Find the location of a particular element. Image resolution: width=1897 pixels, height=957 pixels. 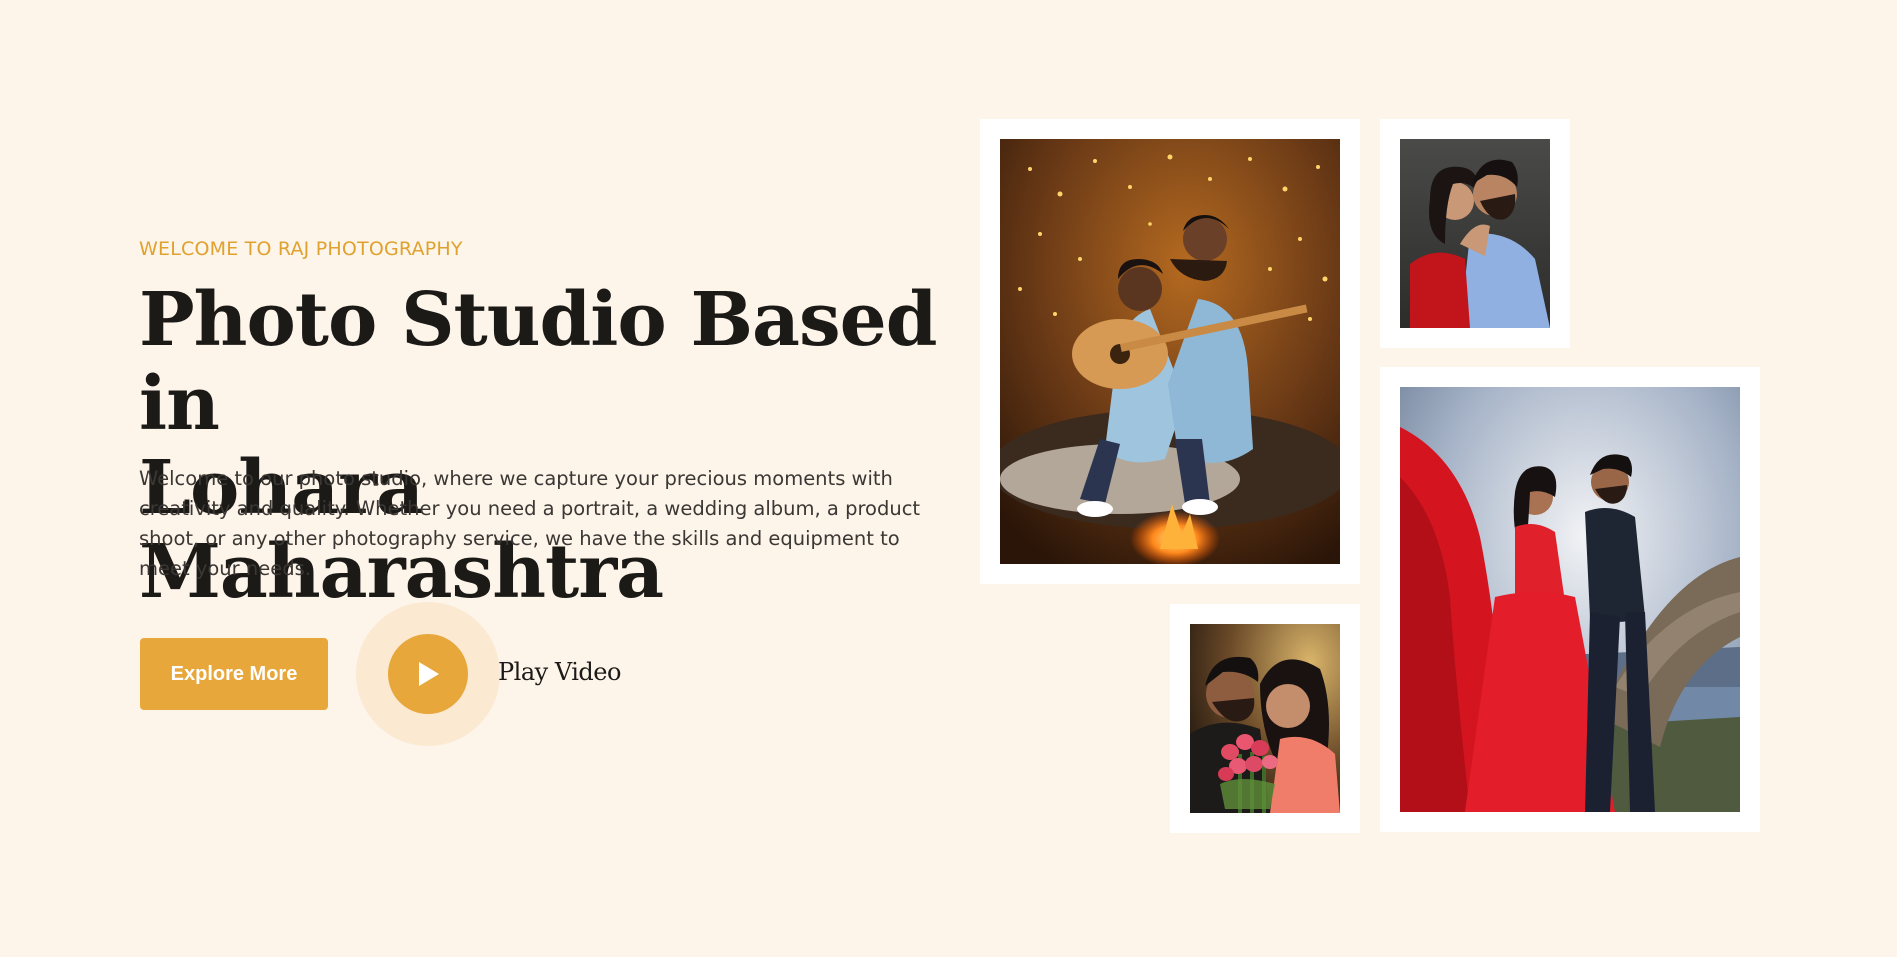

hero-subtitle: WELCOME TO RAJ PHOTOGRAPHY is located at coordinates (301, 249).